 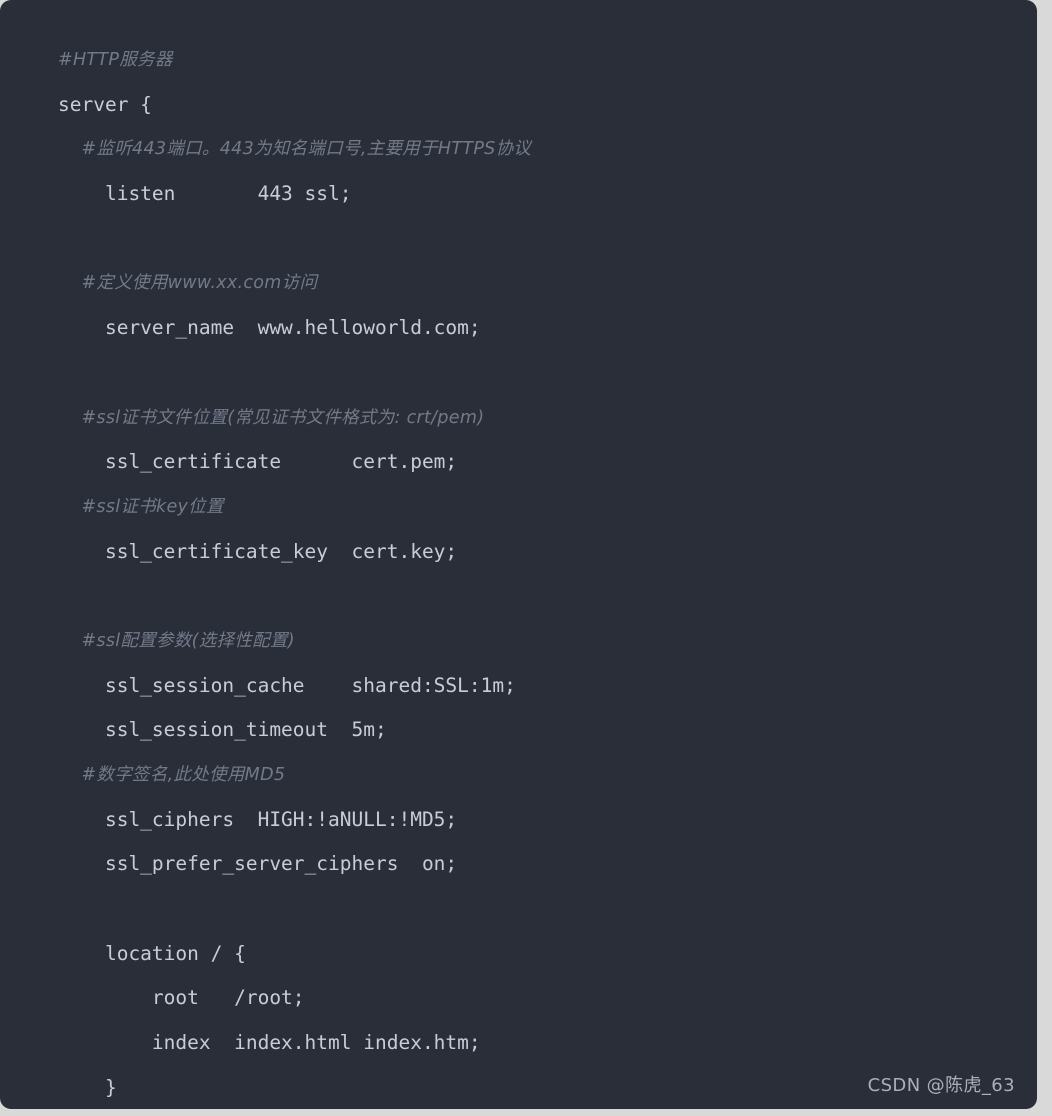 I want to click on code-line: ssl_prefer_server_ciphers on;, so click(x=258, y=864).